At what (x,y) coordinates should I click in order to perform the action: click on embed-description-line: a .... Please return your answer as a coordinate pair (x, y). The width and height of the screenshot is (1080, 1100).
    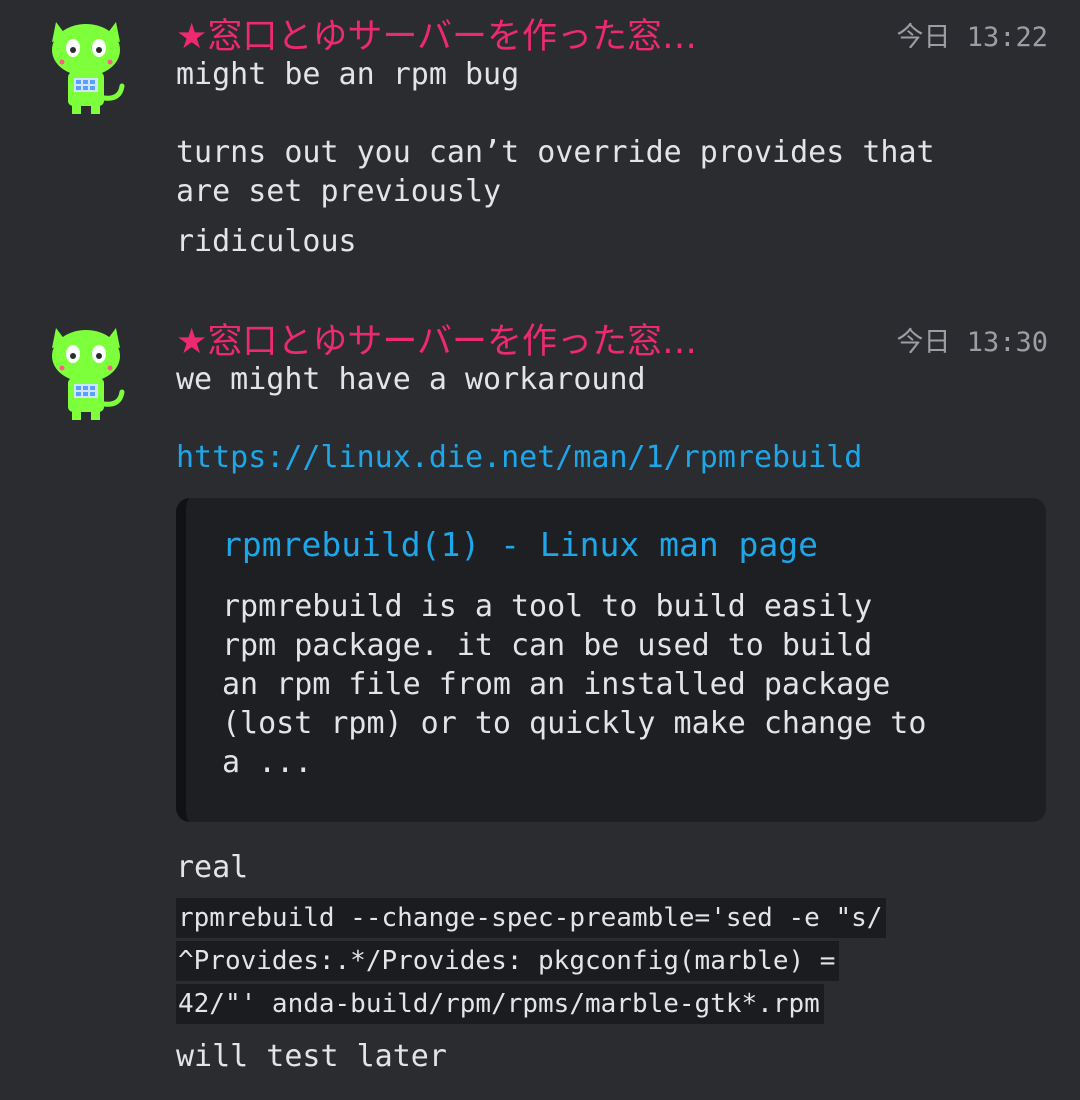
    Looking at the image, I should click on (267, 762).